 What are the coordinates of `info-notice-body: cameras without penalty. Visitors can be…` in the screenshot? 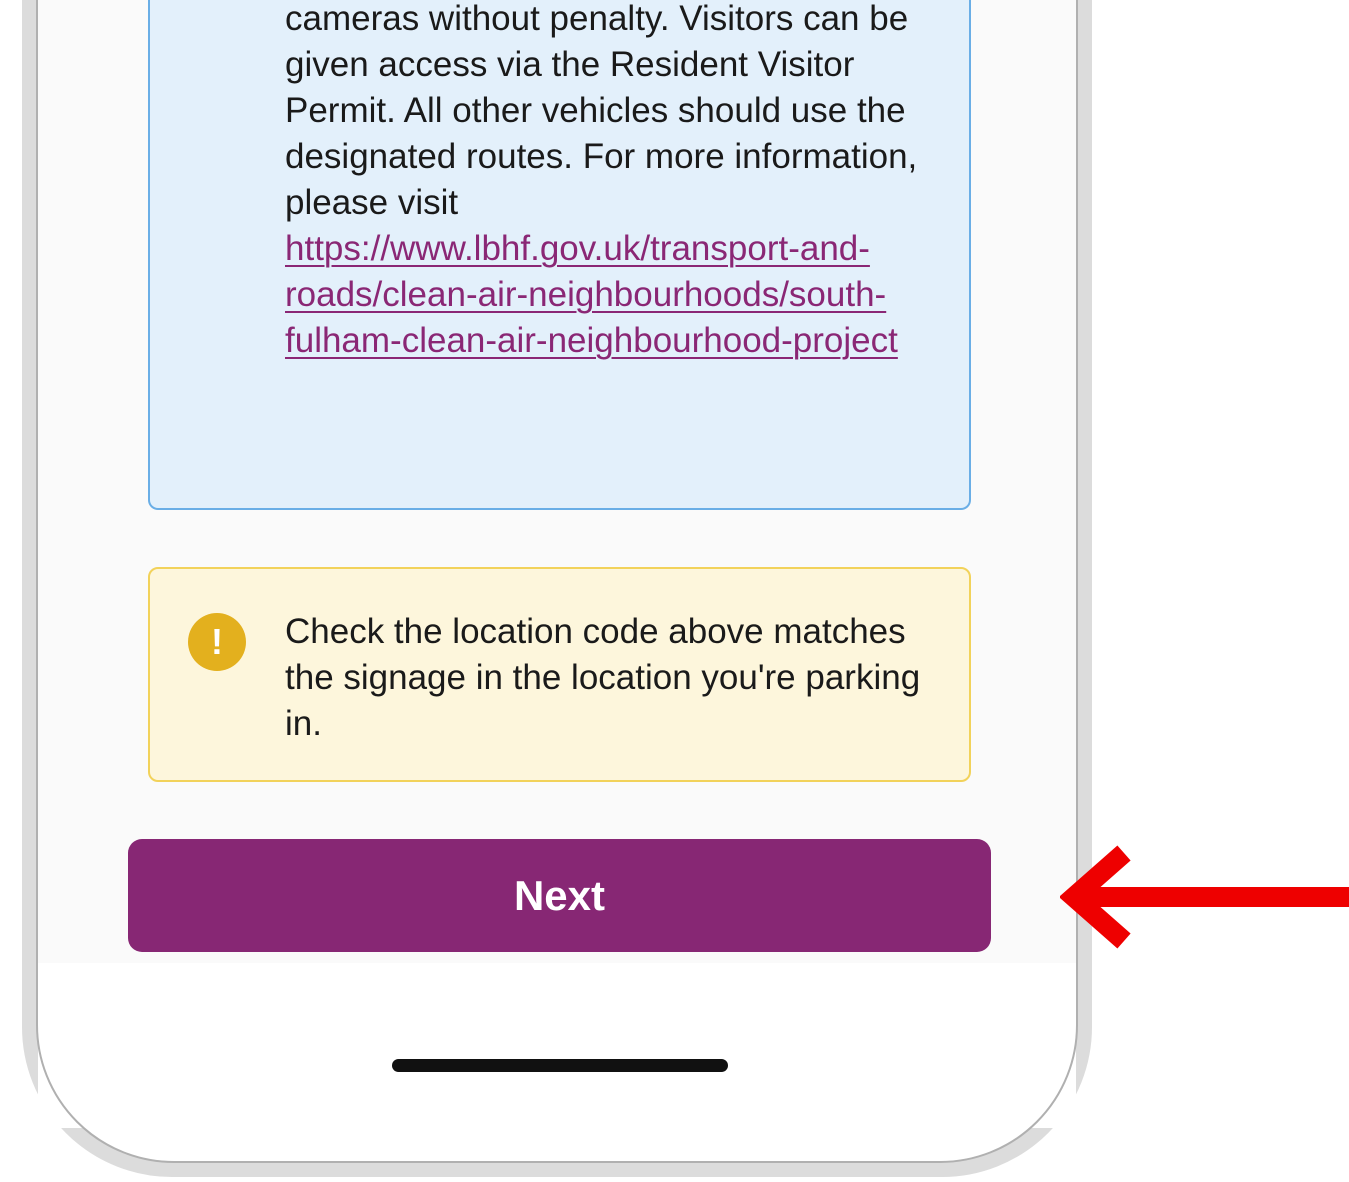 It's located at (601, 111).